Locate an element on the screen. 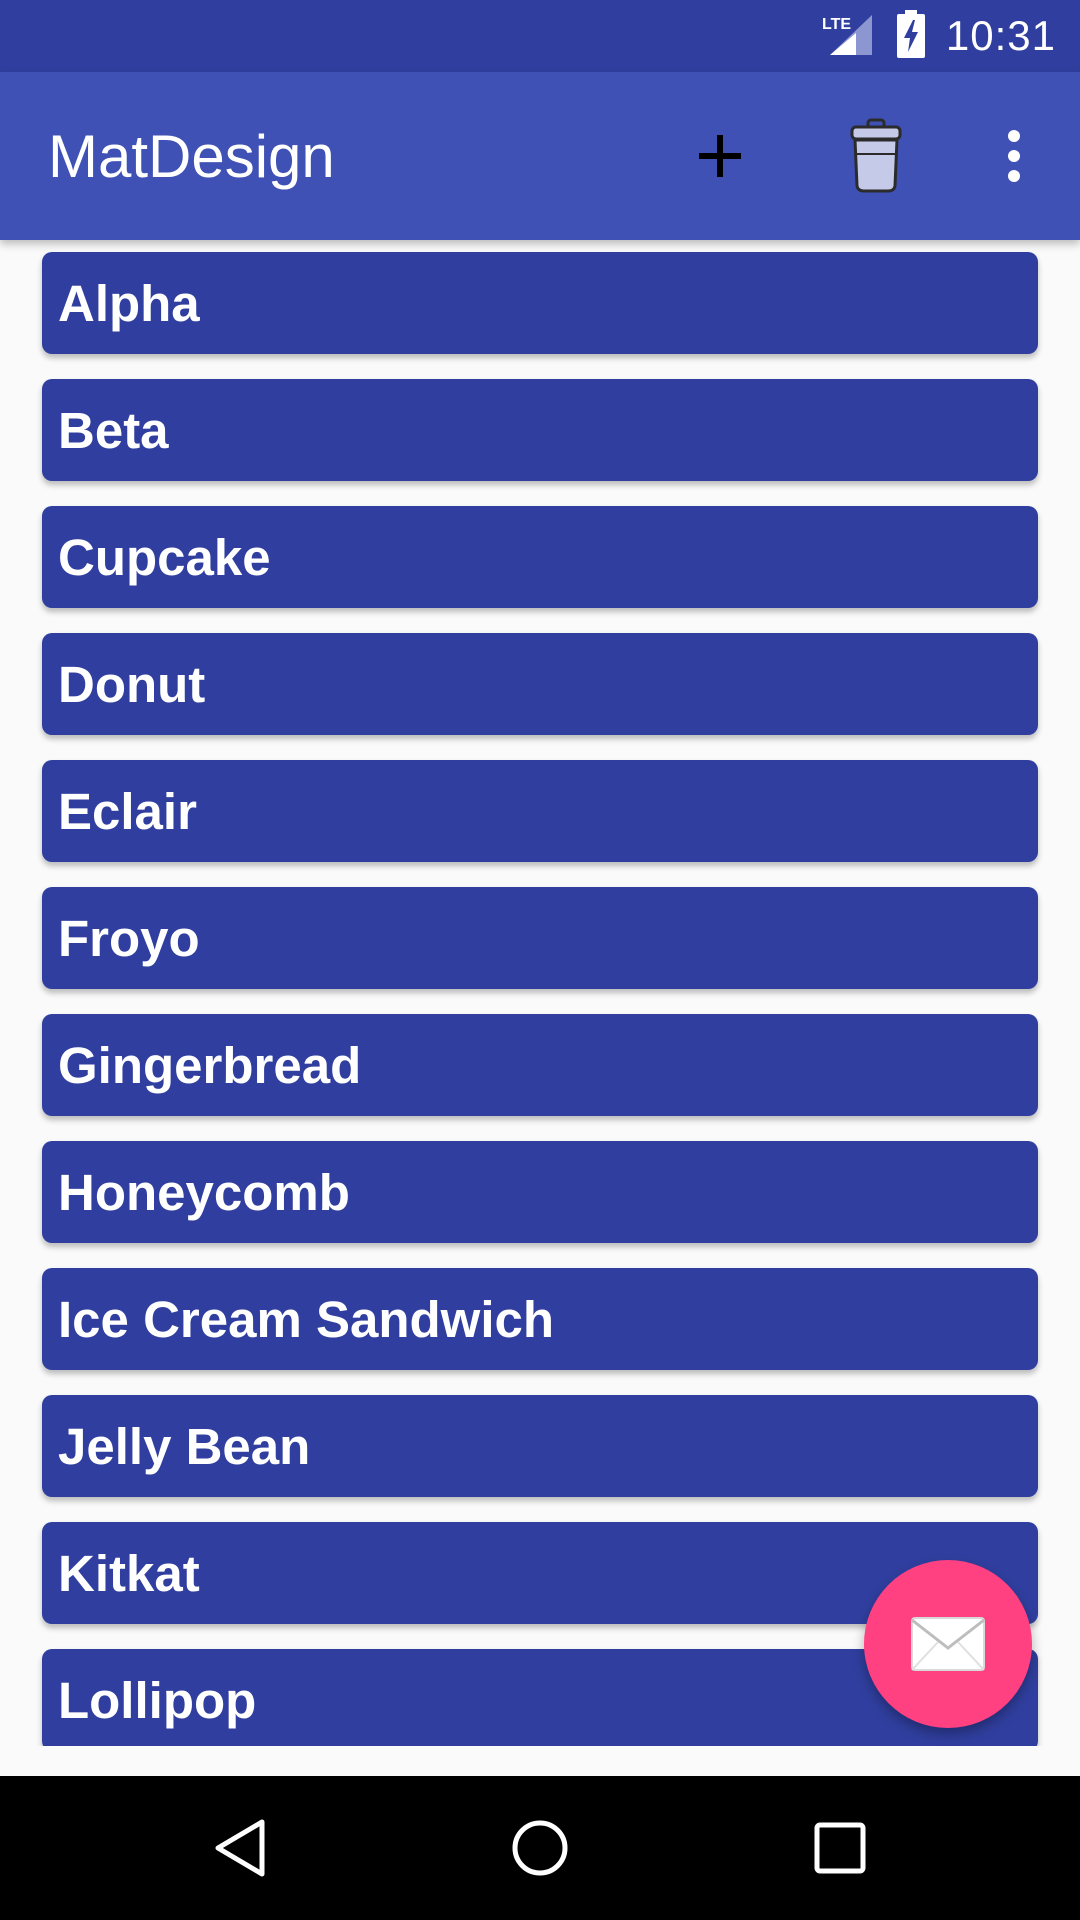 Image resolution: width=1080 pixels, height=1920 pixels. app-title: MatDesign is located at coordinates (191, 156).